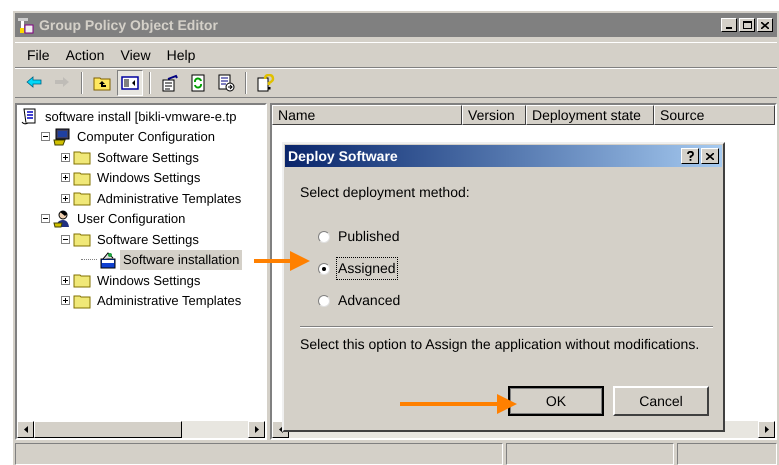 Image resolution: width=779 pixels, height=465 pixels. I want to click on toolbar-button, so click(130, 83).